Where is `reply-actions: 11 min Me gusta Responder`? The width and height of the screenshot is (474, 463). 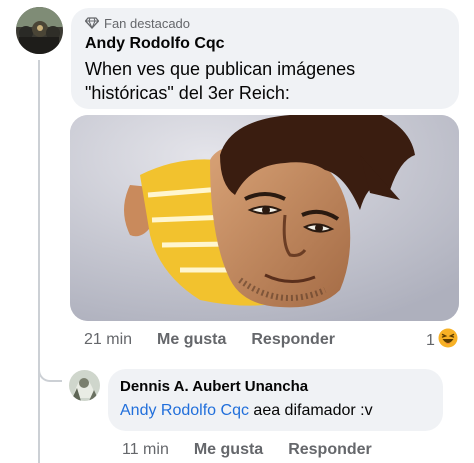
reply-actions: 11 min Me gusta Responder is located at coordinates (259, 450).